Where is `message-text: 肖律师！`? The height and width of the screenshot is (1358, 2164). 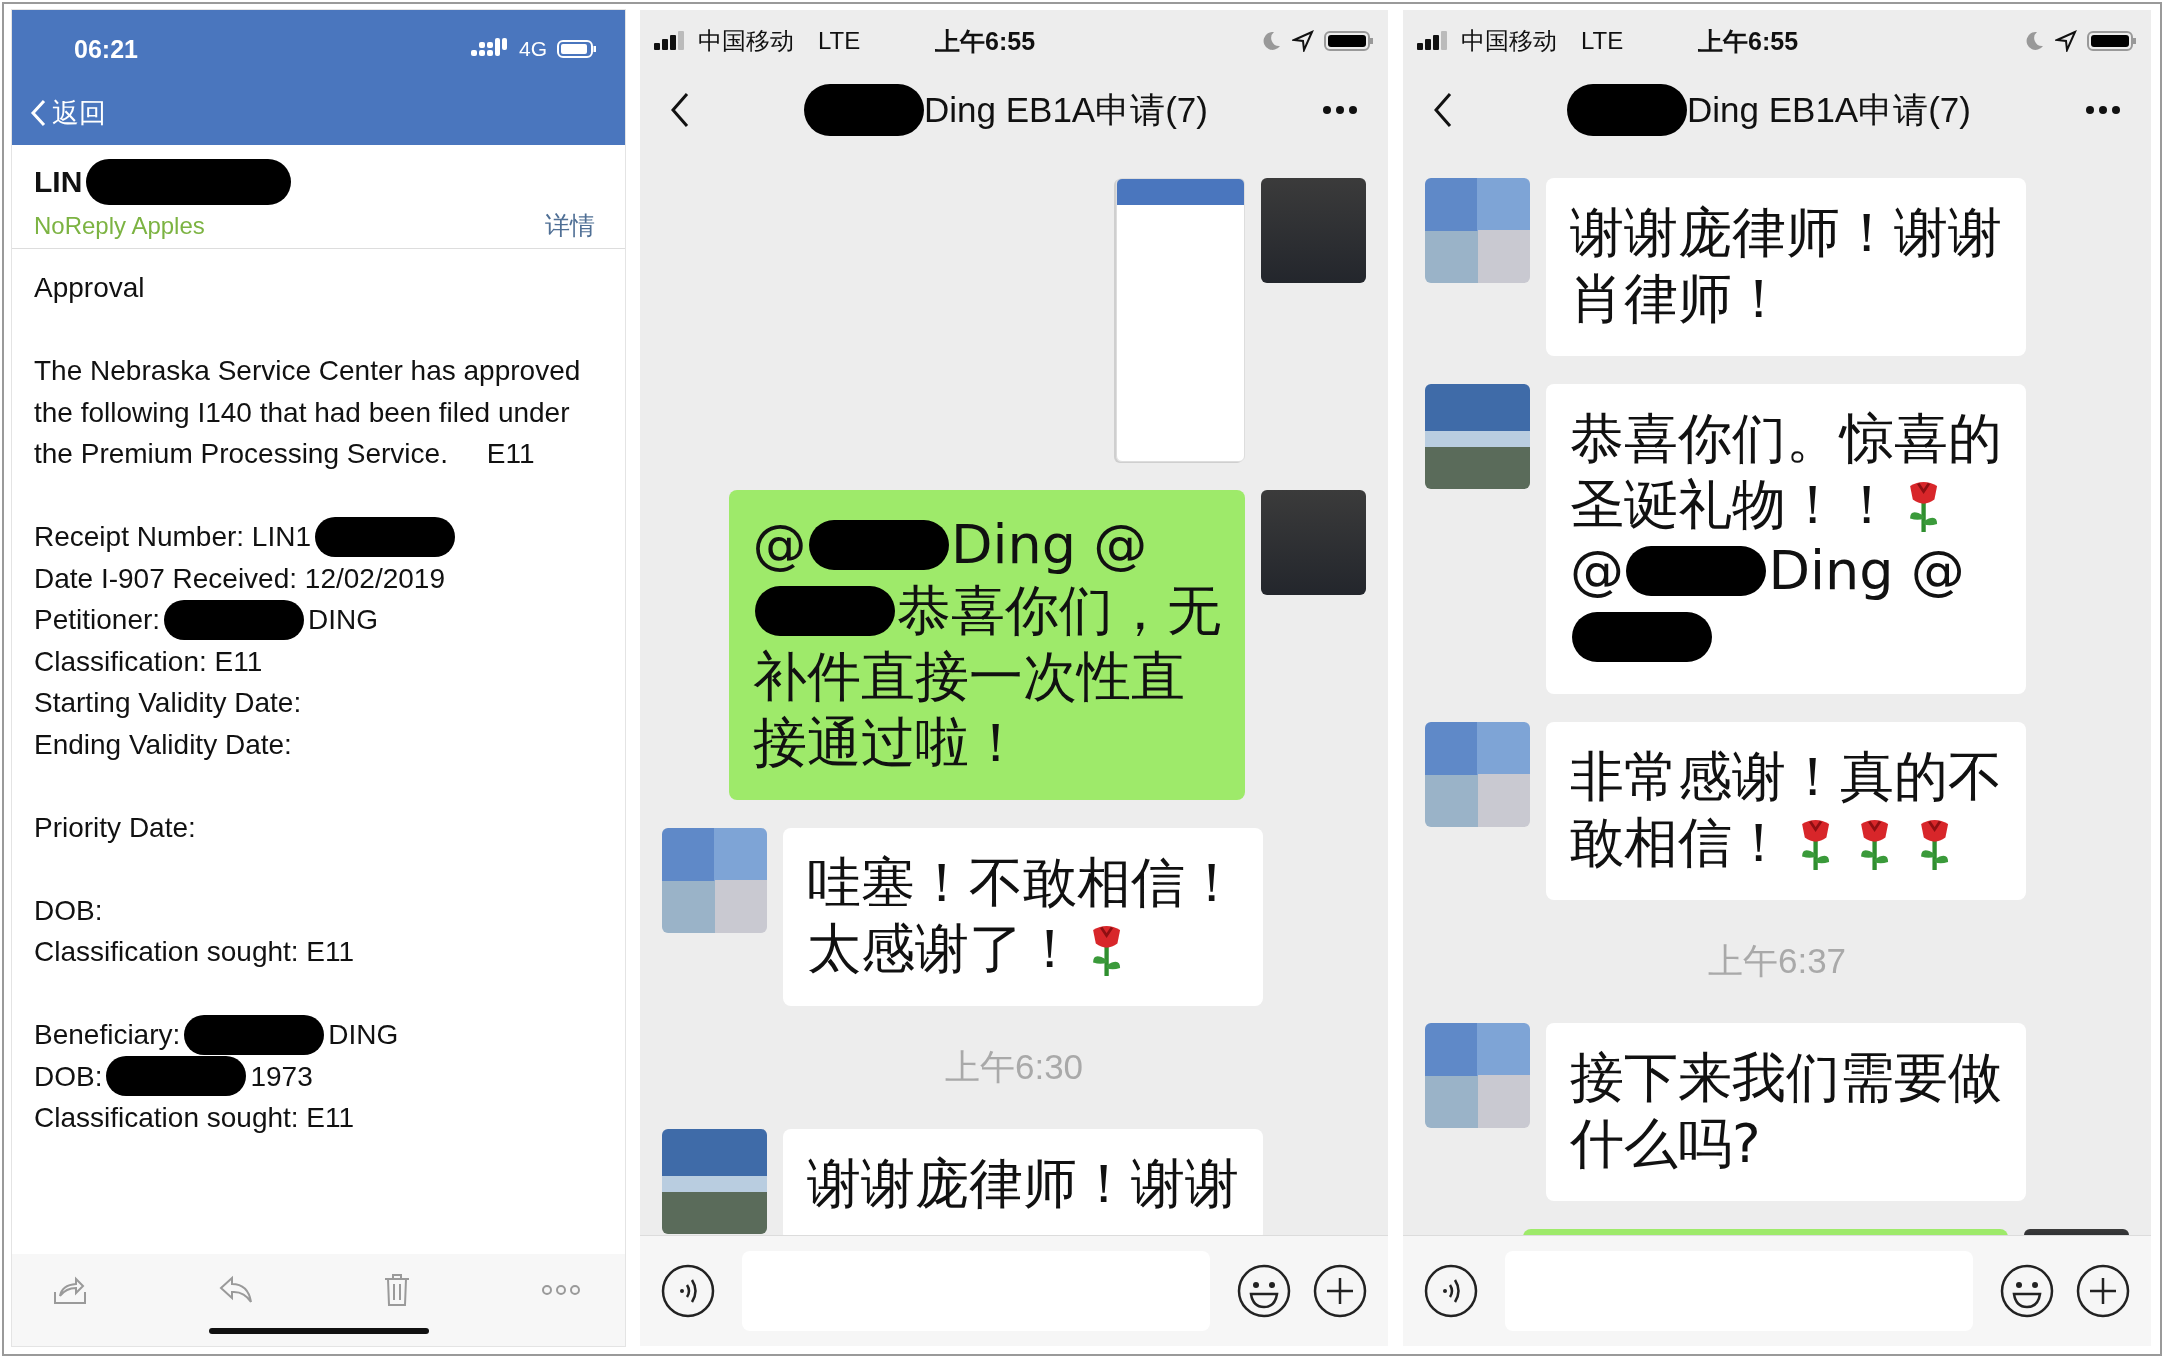
message-text: 肖律师！ is located at coordinates (1678, 299).